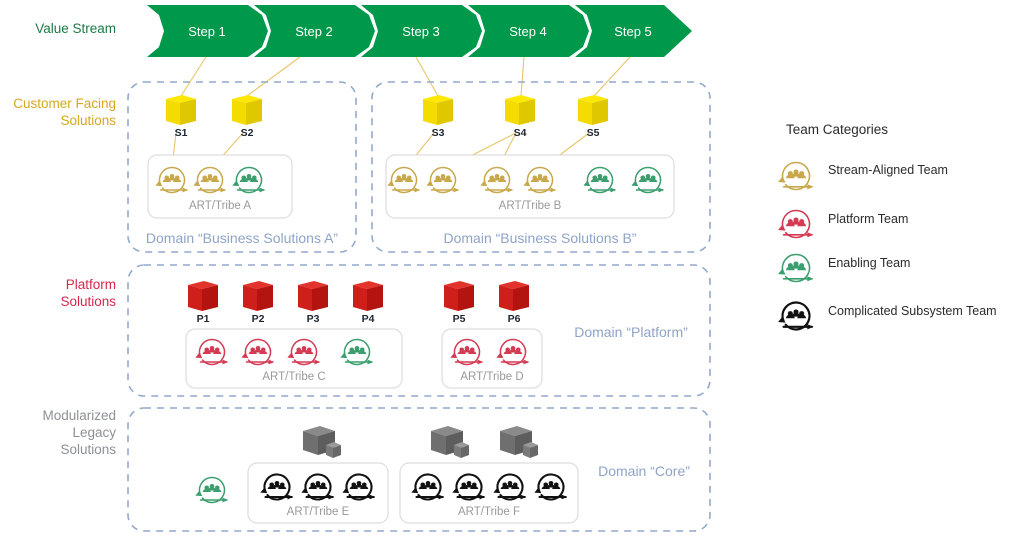 Image resolution: width=1024 pixels, height=538 pixels. I want to click on art-label-a: ART/Tribe A, so click(220, 206).